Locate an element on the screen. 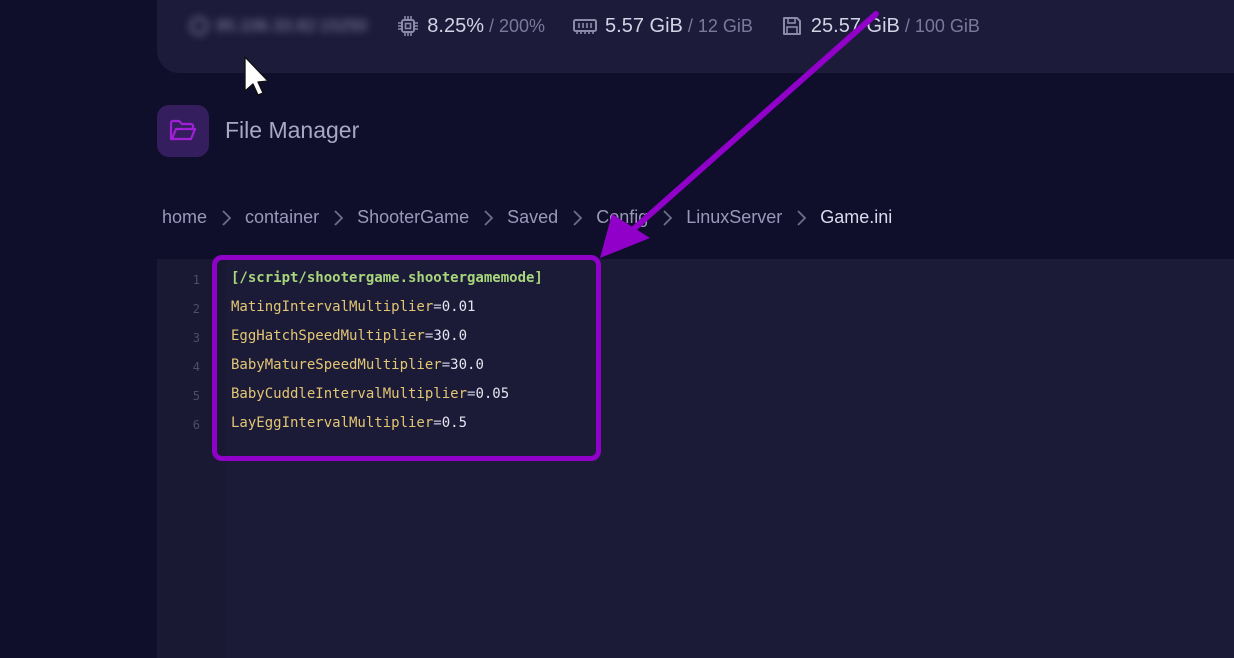  mouse-cursor-icon is located at coordinates (256, 76).